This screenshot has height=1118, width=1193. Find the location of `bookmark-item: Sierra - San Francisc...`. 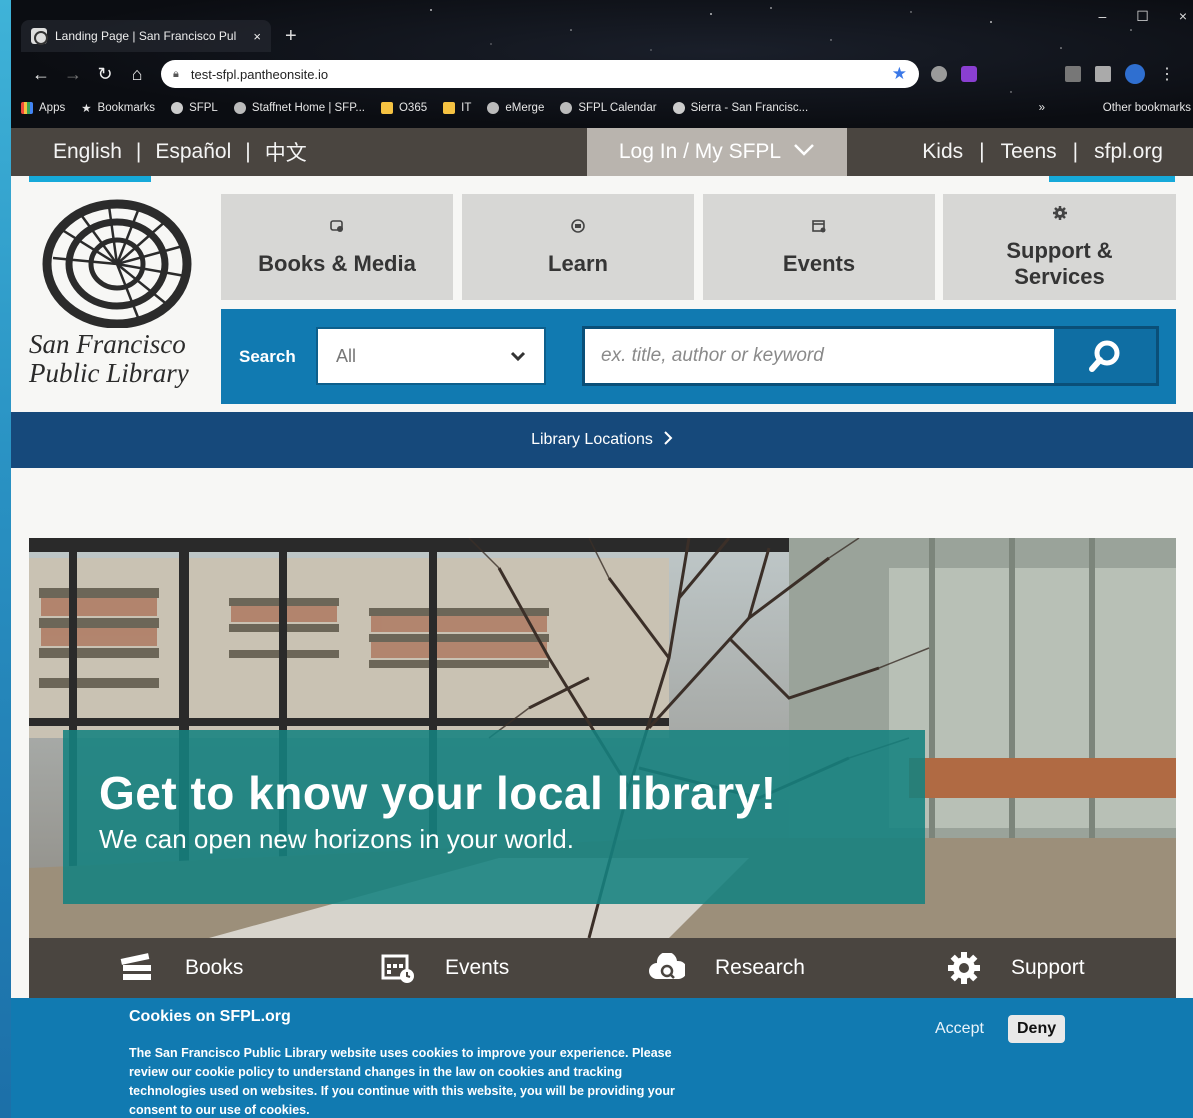

bookmark-item: Sierra - San Francisc... is located at coordinates (740, 108).